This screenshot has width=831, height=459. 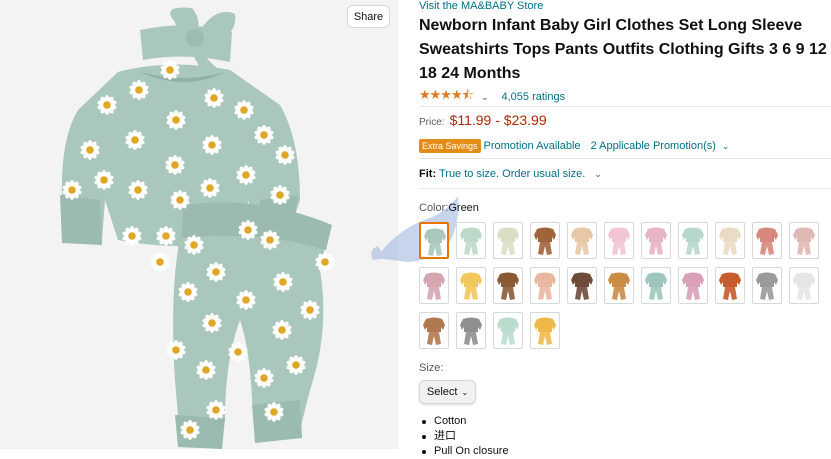 I want to click on color-swatch-grid, so click(x=625, y=287).